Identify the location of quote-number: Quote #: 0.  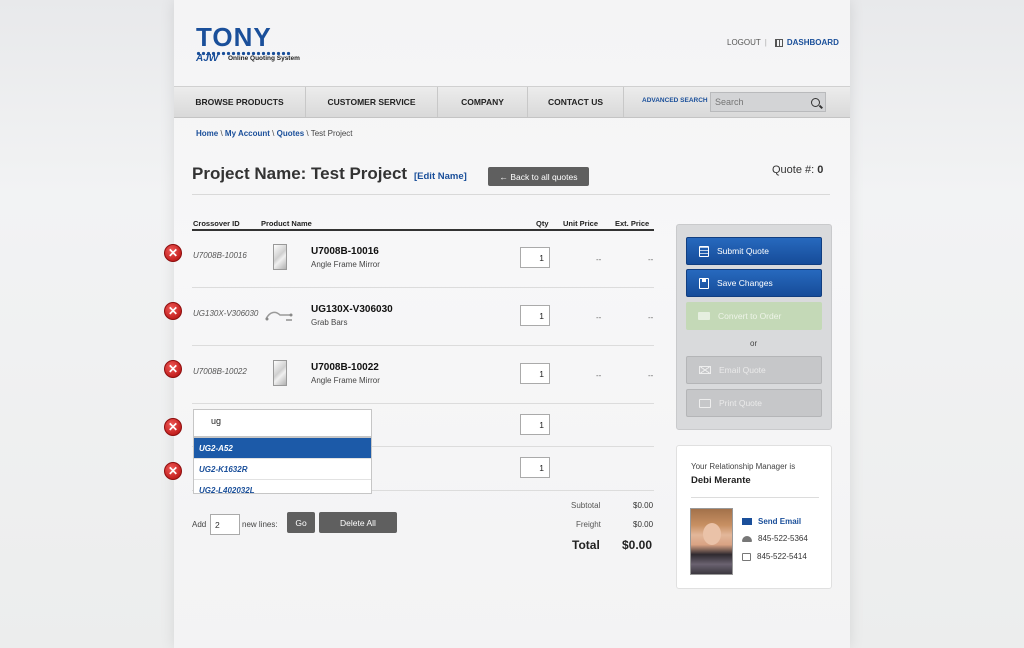
(797, 170).